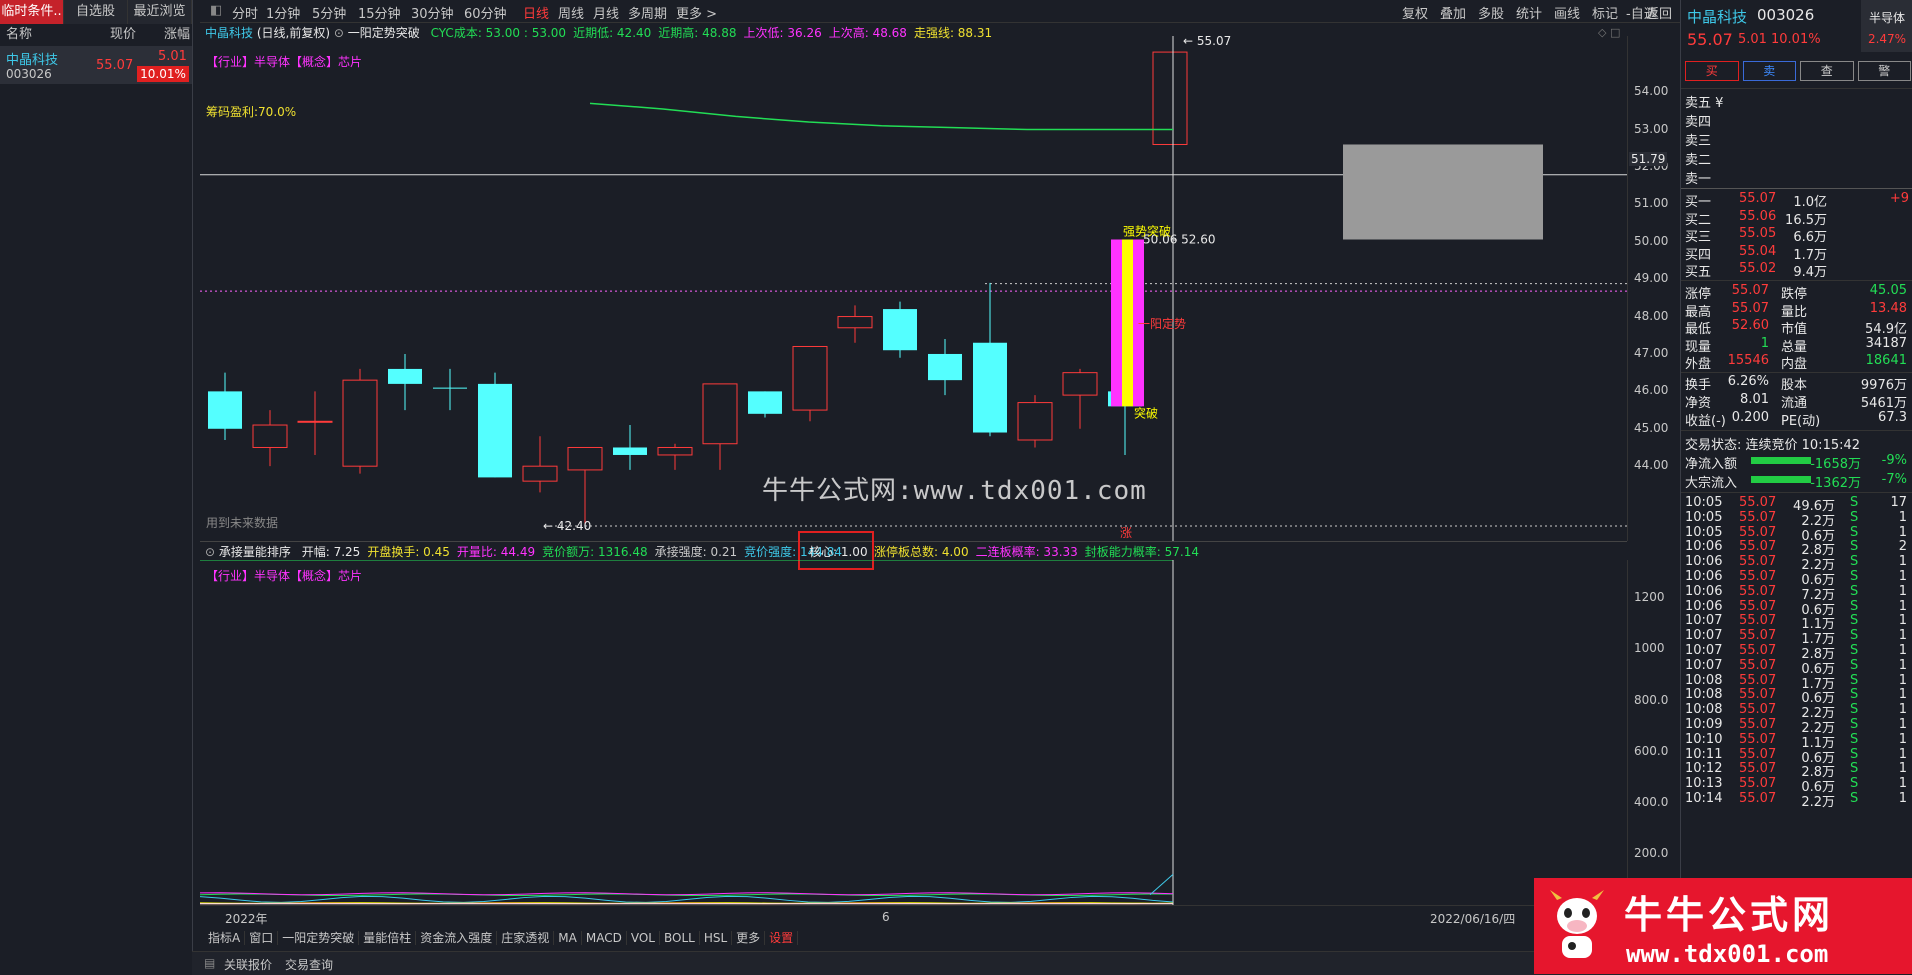 Image resolution: width=1912 pixels, height=975 pixels. What do you see at coordinates (1659, 12) in the screenshot?
I see `btn-back: 返回` at bounding box center [1659, 12].